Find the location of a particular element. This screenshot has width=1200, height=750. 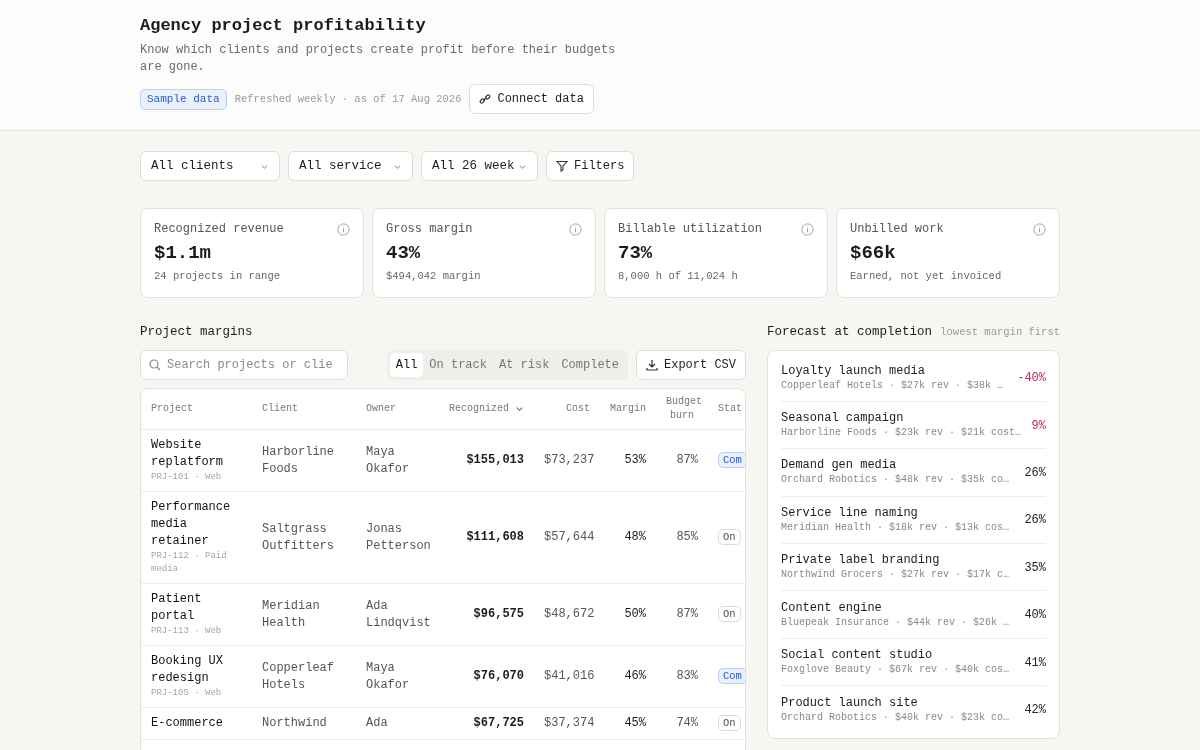

status-tab: At risk is located at coordinates (524, 364).